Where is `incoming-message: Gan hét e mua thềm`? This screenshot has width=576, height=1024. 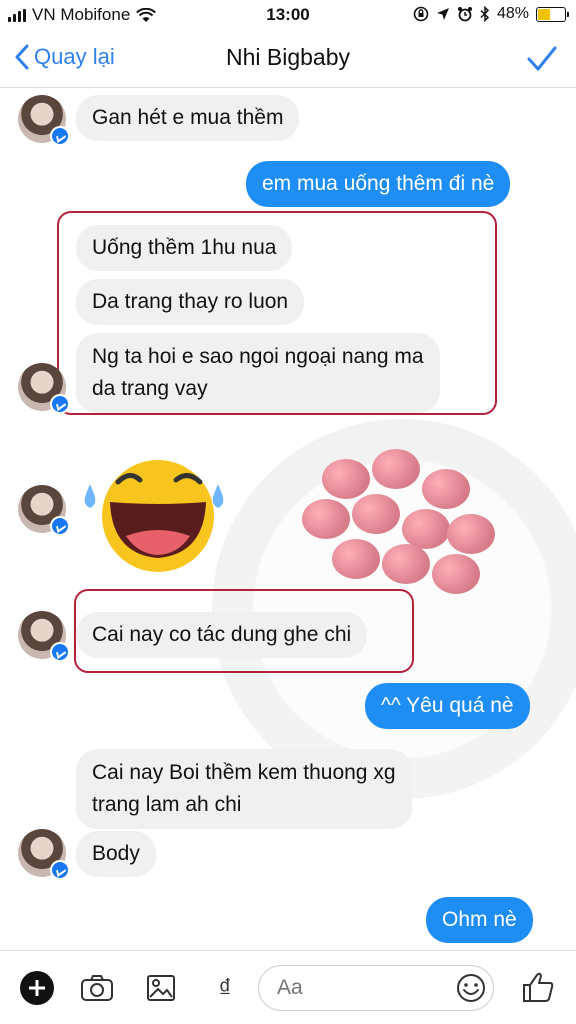
incoming-message: Gan hét e mua thềm is located at coordinates (188, 118).